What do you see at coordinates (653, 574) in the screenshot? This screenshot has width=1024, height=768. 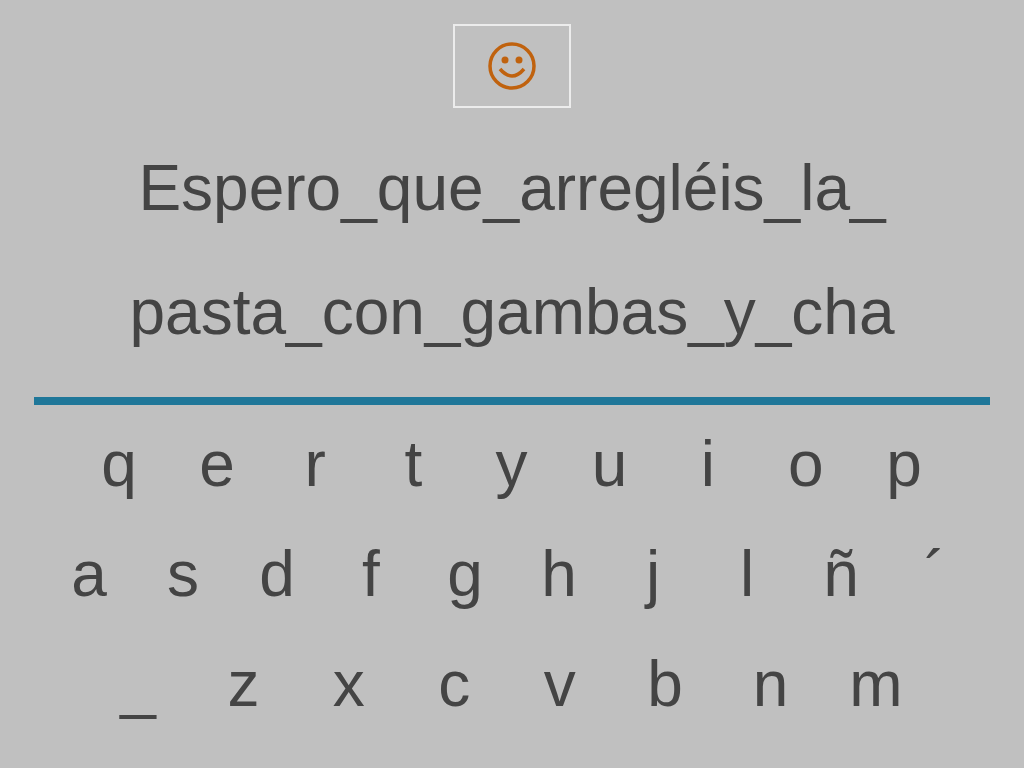 I see `letter-key: j` at bounding box center [653, 574].